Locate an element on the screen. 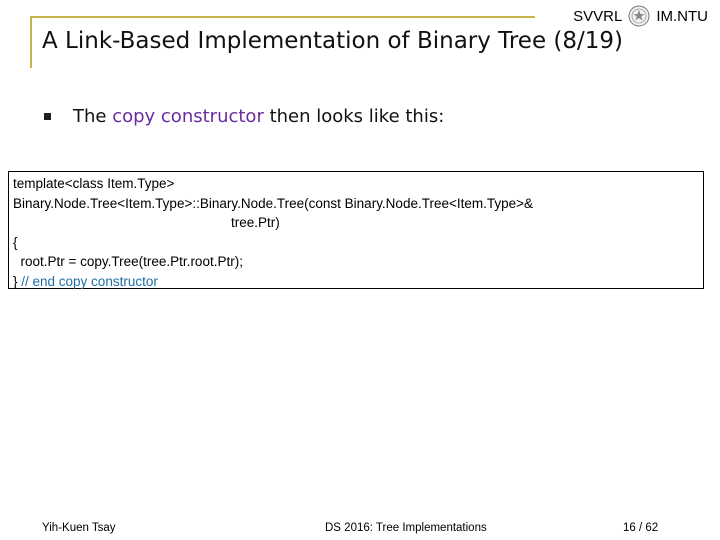 The height and width of the screenshot is (540, 720). bullet-highlight: copy constructor is located at coordinates (188, 116).